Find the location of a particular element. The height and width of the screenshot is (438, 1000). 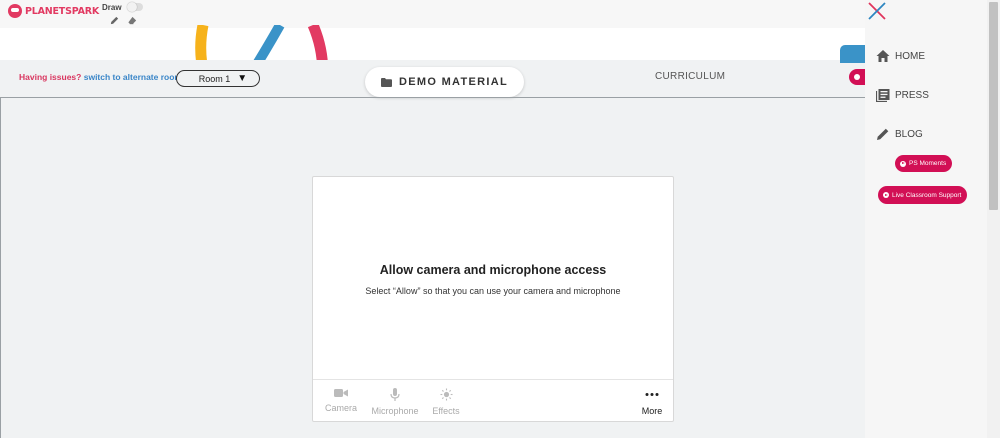

ps-moments-label: PS Moments is located at coordinates (928, 163).